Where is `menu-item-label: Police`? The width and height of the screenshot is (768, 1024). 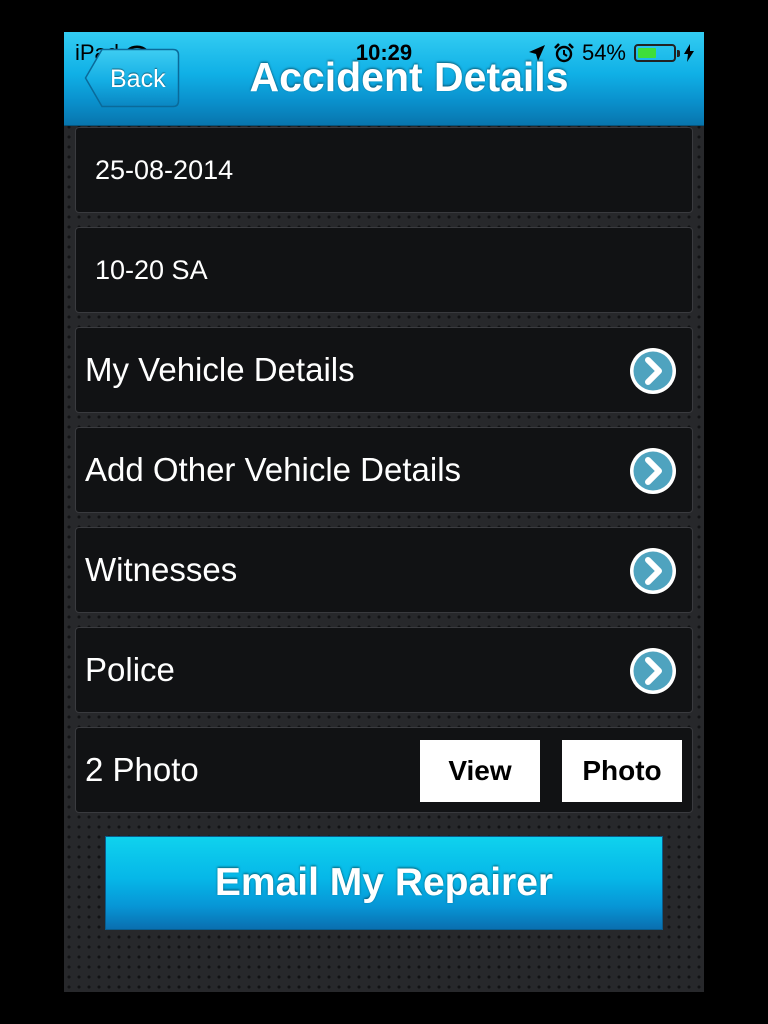 menu-item-label: Police is located at coordinates (130, 669).